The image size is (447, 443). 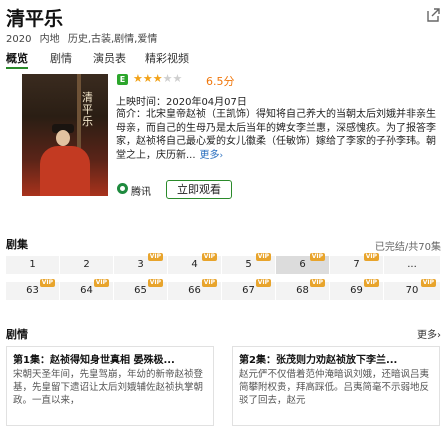 I want to click on episode-64: 64 VIP, so click(x=86, y=289).